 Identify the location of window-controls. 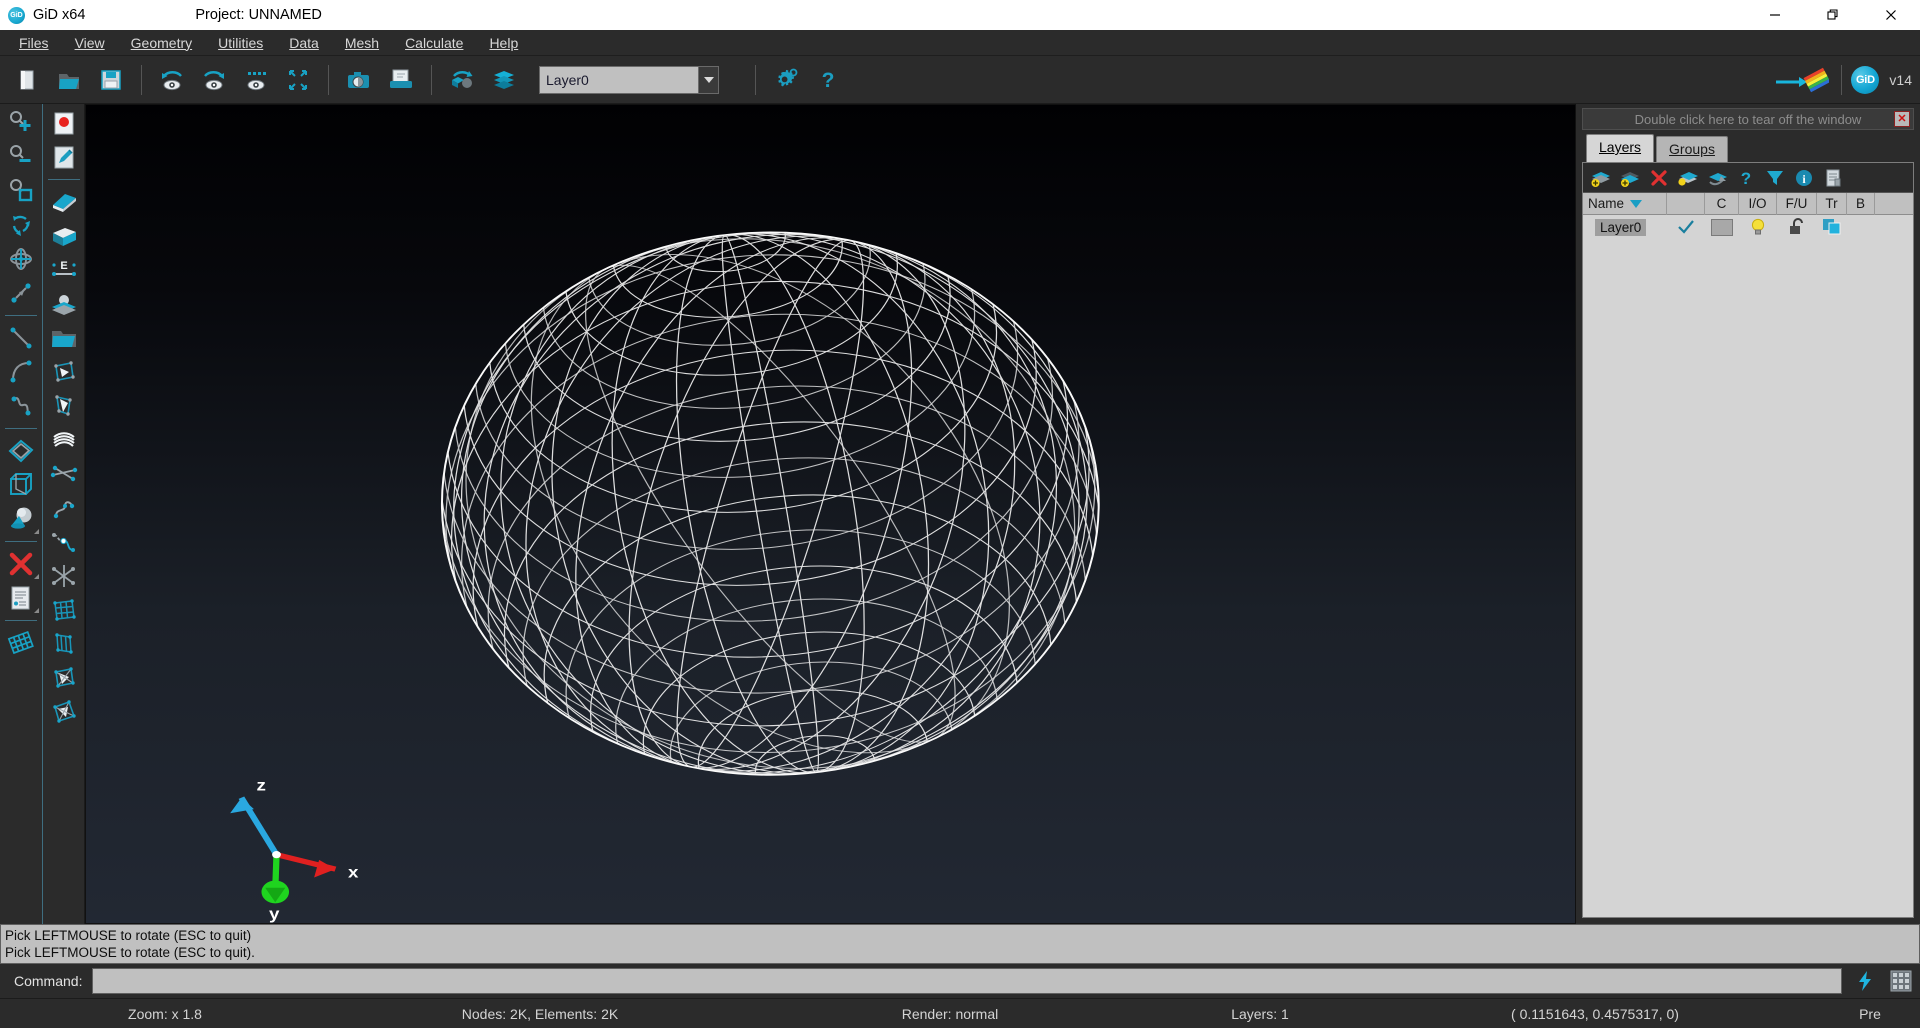
(1833, 15).